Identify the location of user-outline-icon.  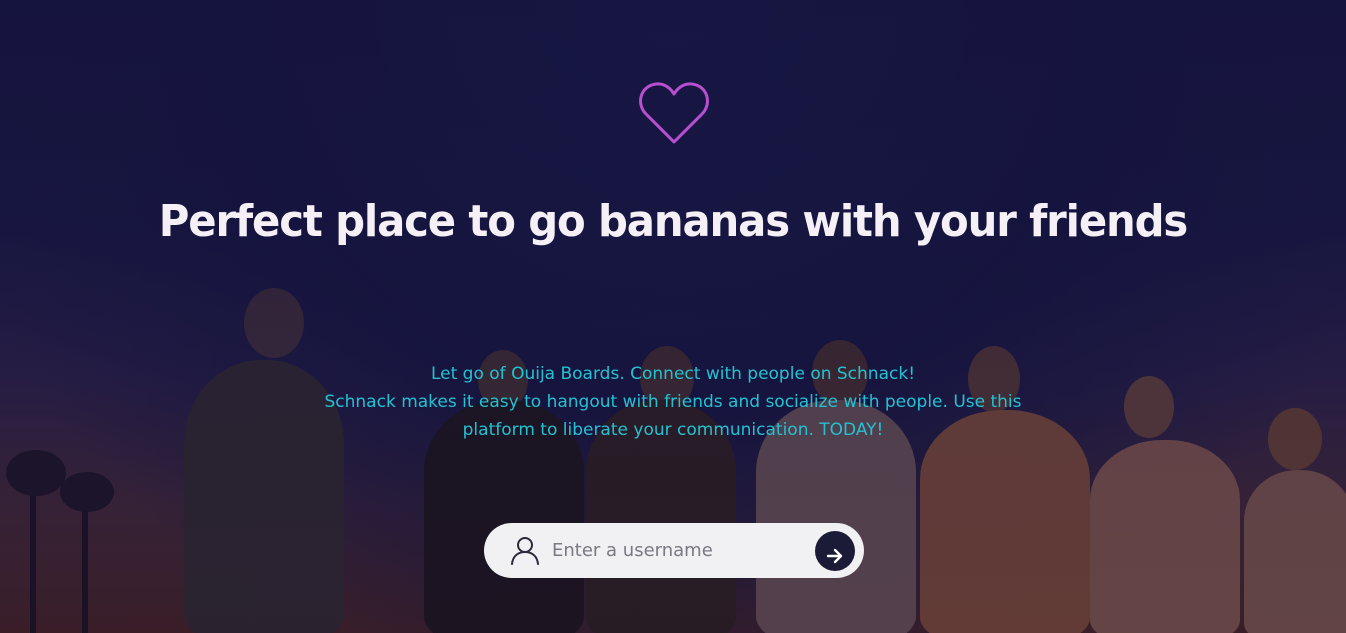
(525, 551).